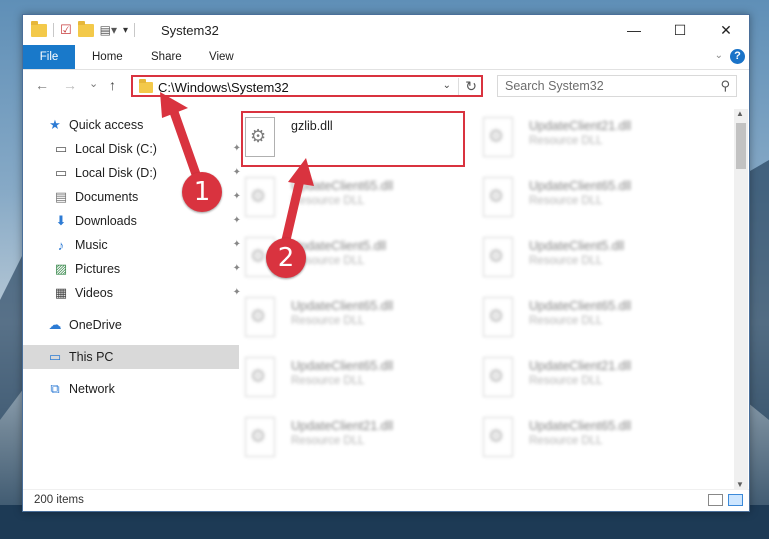  Describe the element at coordinates (61, 220) in the screenshot. I see `download-icon: ⬇` at that location.